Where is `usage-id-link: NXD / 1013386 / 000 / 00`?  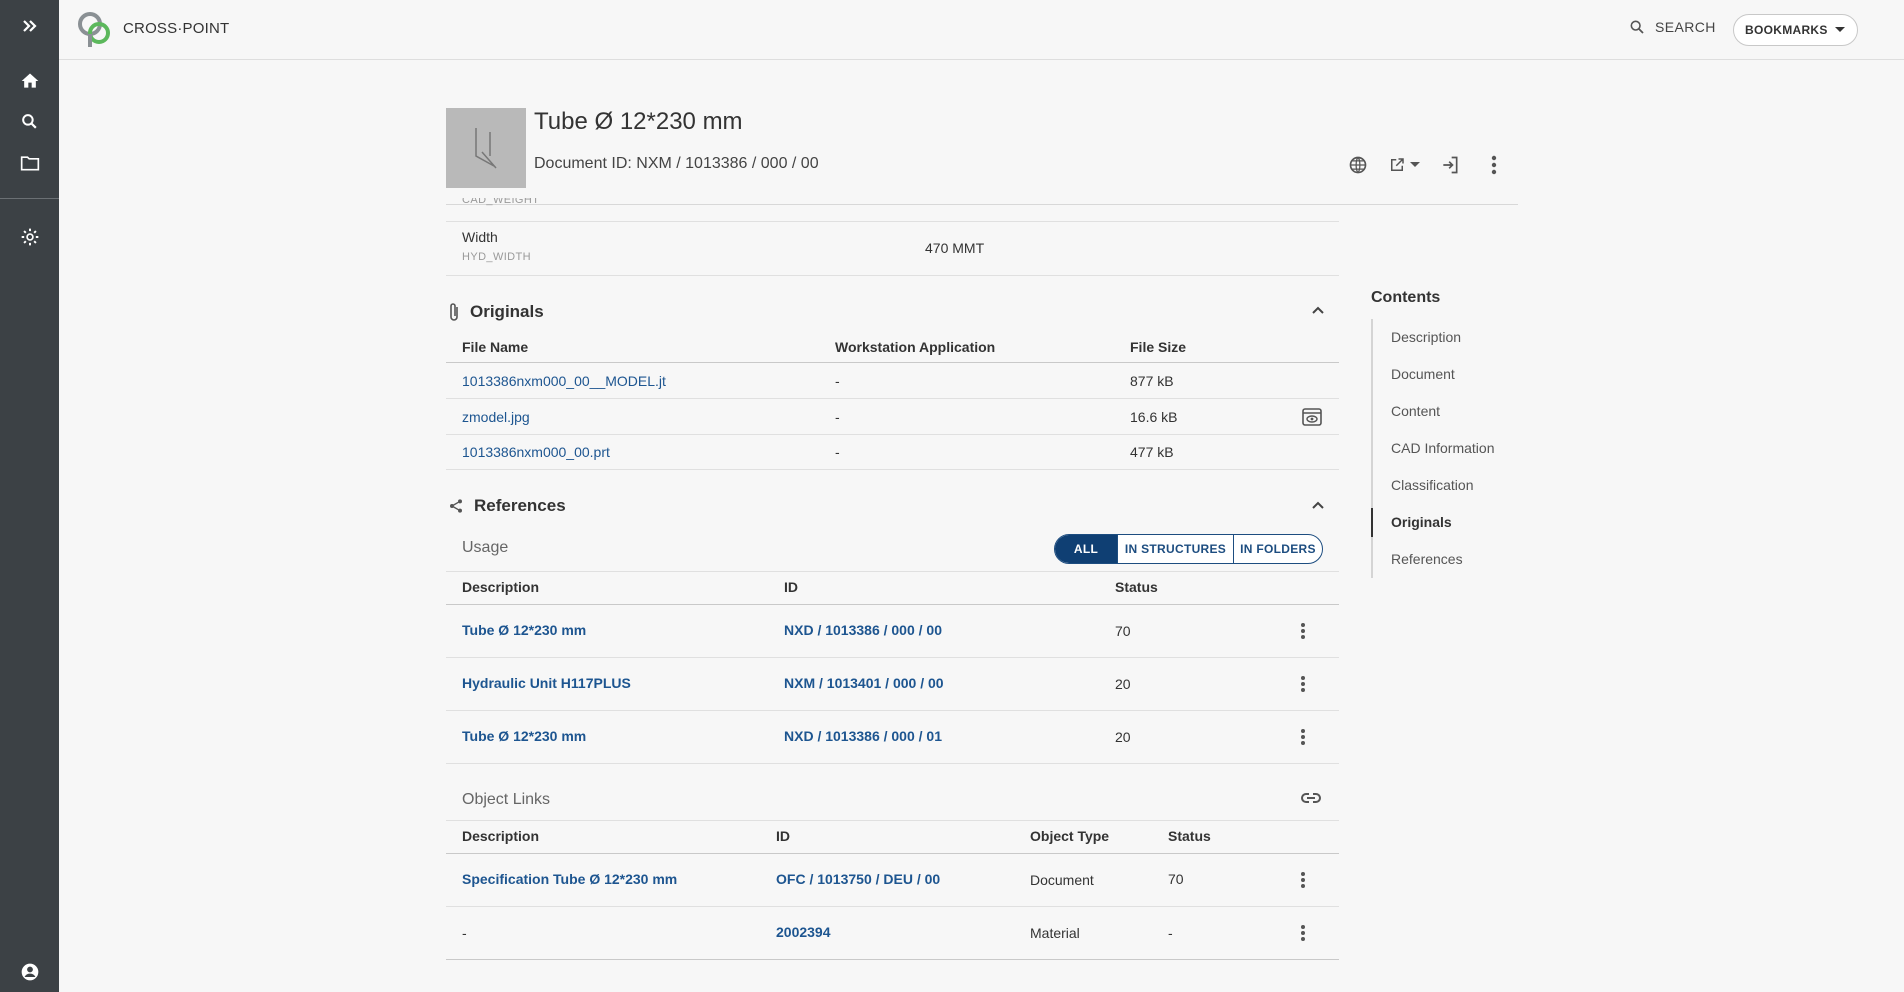
usage-id-link: NXD / 1013386 / 000 / 00 is located at coordinates (863, 630).